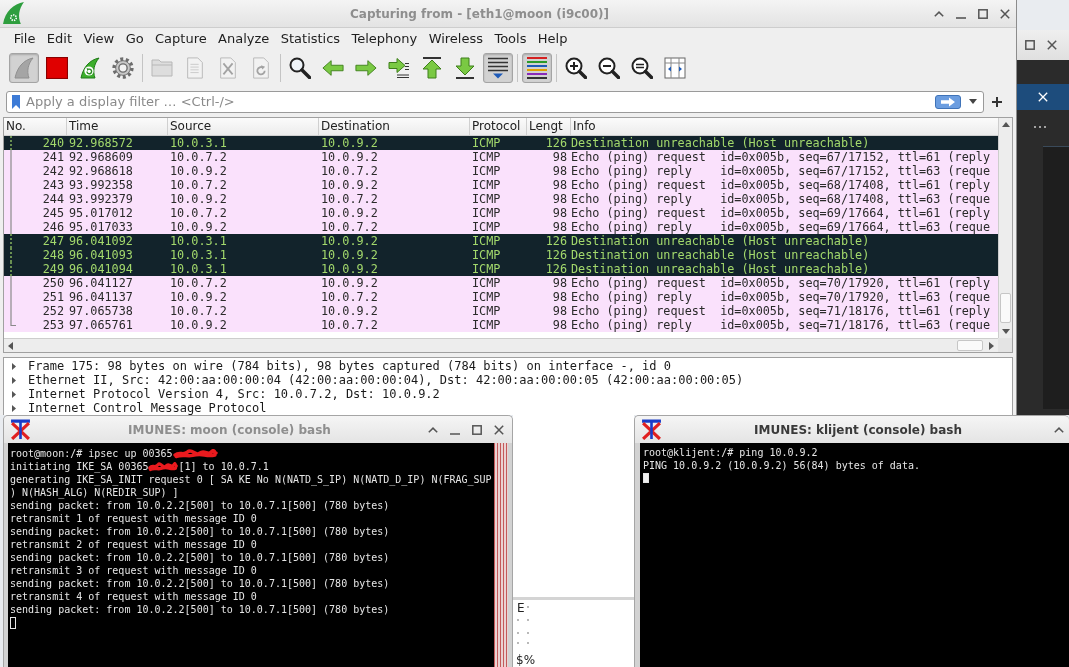 The image size is (1069, 667). I want to click on menu-item: Go, so click(134, 38).